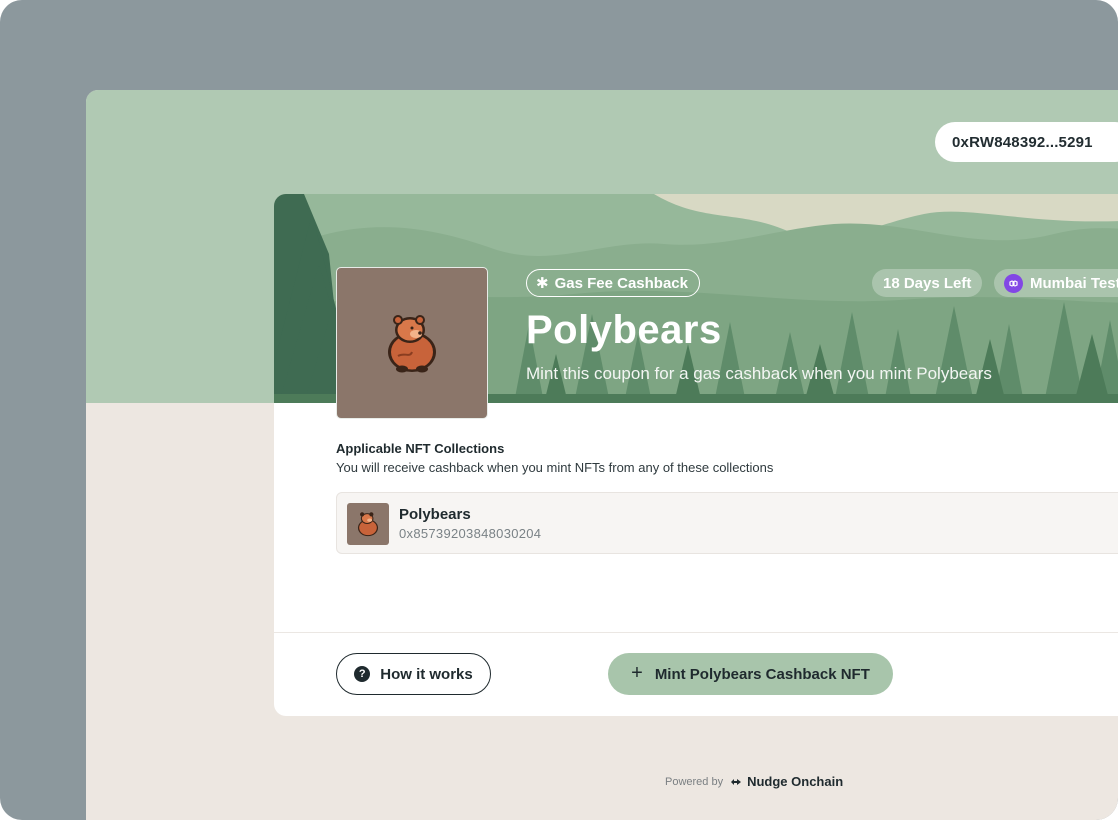  What do you see at coordinates (795, 781) in the screenshot?
I see `brand-name: Nudge Onchain` at bounding box center [795, 781].